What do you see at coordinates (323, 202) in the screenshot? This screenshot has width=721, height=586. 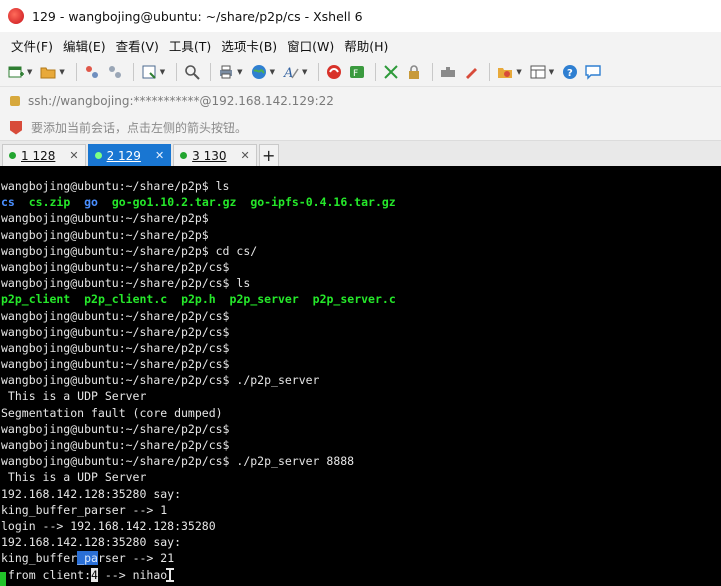 I see `file-entry: go-ipfs-0.4.16.tar.gz` at bounding box center [323, 202].